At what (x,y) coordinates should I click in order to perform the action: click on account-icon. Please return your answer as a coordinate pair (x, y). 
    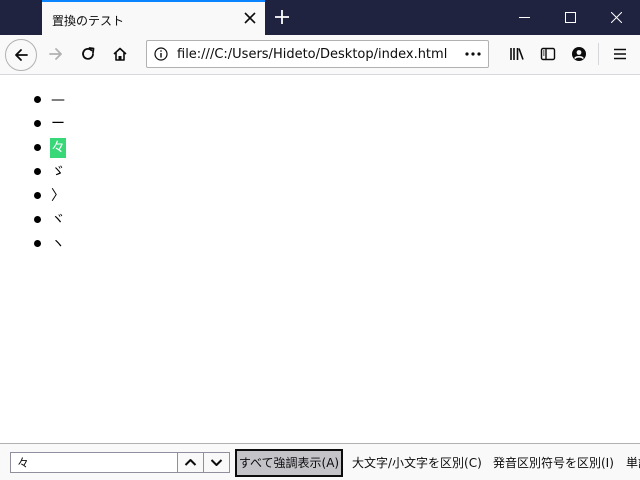
    Looking at the image, I should click on (579, 54).